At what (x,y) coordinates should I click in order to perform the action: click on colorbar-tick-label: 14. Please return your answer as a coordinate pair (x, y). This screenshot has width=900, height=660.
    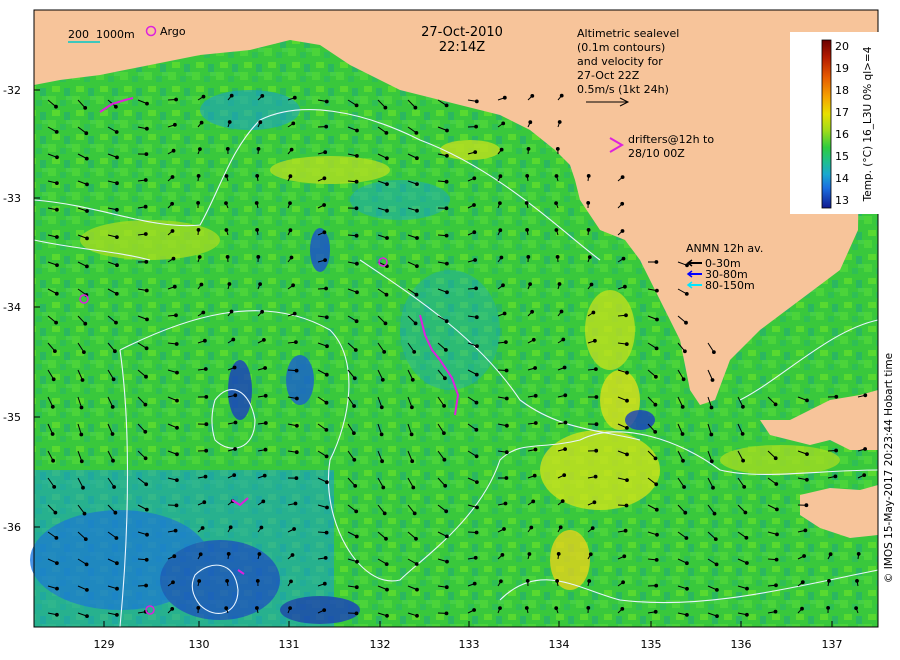
    Looking at the image, I should click on (842, 178).